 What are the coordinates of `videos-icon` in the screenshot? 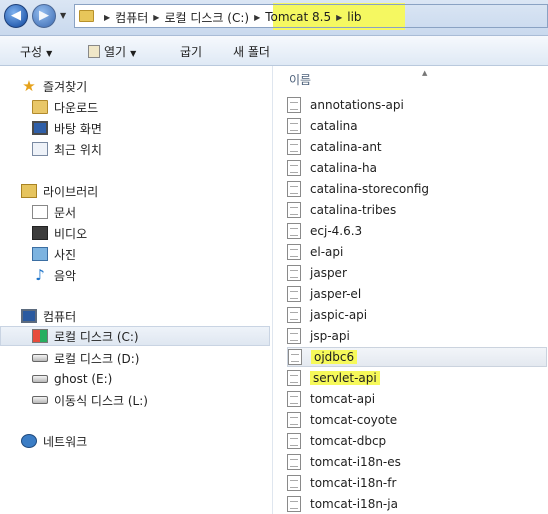 It's located at (40, 233).